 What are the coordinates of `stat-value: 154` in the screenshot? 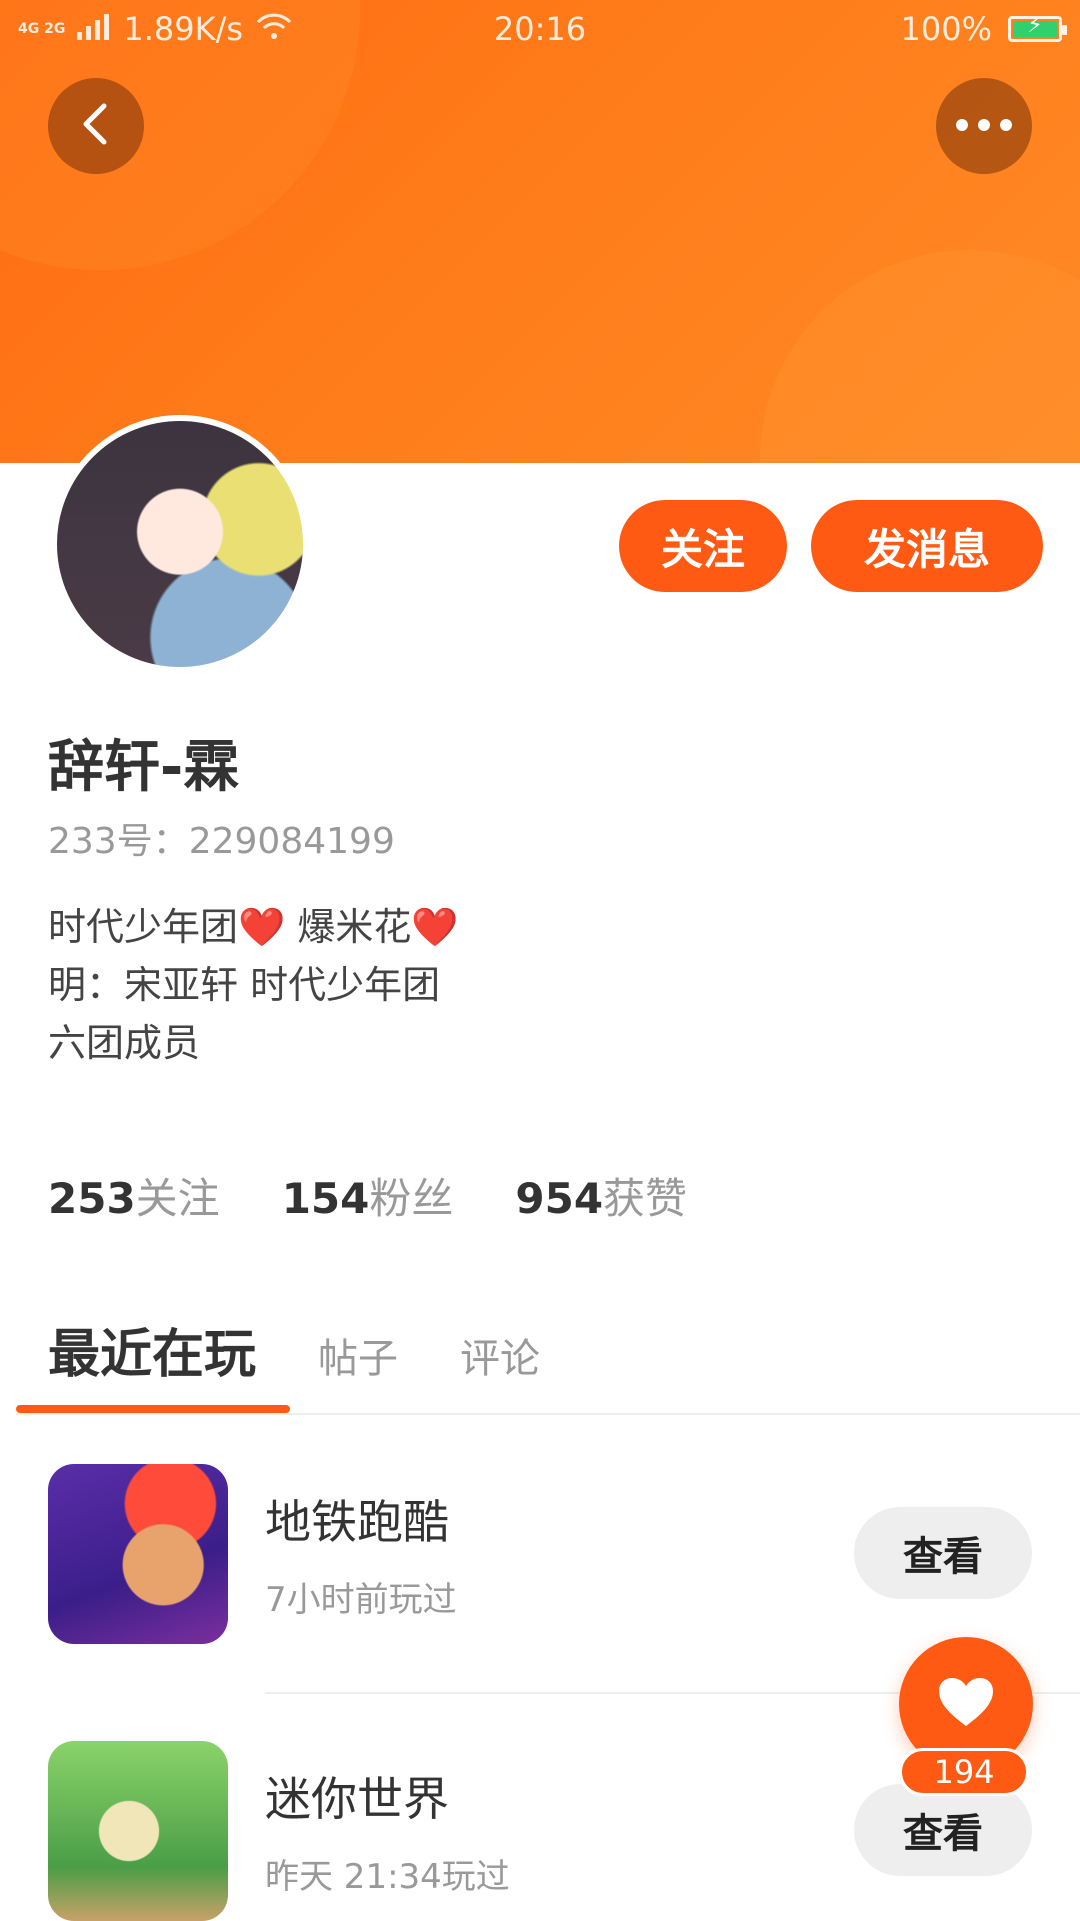 It's located at (325, 1198).